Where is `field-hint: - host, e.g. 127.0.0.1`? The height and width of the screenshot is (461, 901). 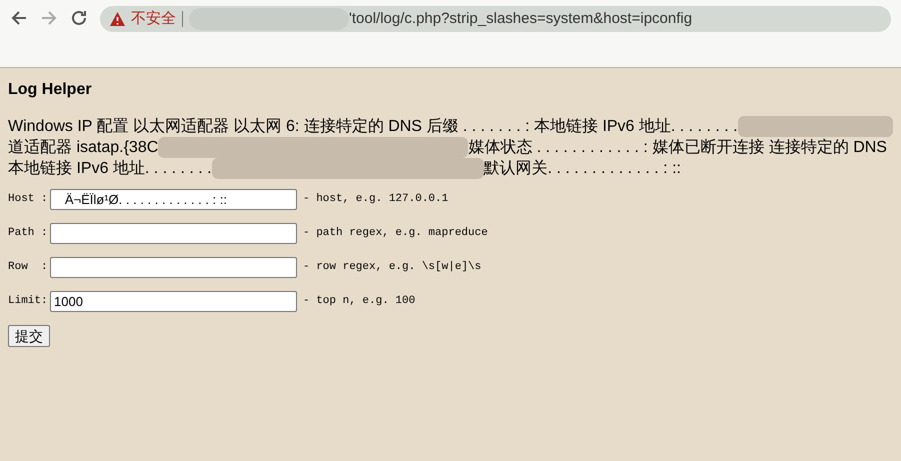
field-hint: - host, e.g. 127.0.0.1 is located at coordinates (375, 200).